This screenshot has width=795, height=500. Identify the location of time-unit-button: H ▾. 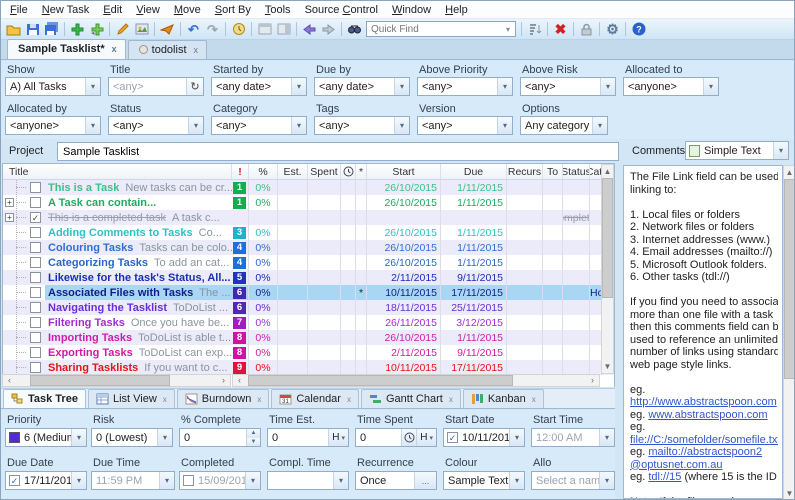
(338, 437).